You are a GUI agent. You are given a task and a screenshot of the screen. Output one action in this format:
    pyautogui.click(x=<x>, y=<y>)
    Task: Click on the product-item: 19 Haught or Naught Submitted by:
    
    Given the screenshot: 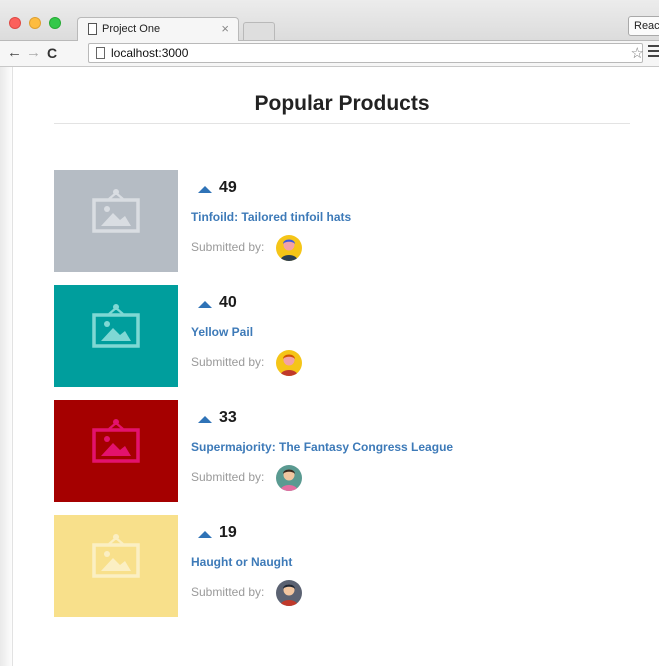 What is the action you would take?
    pyautogui.click(x=334, y=566)
    